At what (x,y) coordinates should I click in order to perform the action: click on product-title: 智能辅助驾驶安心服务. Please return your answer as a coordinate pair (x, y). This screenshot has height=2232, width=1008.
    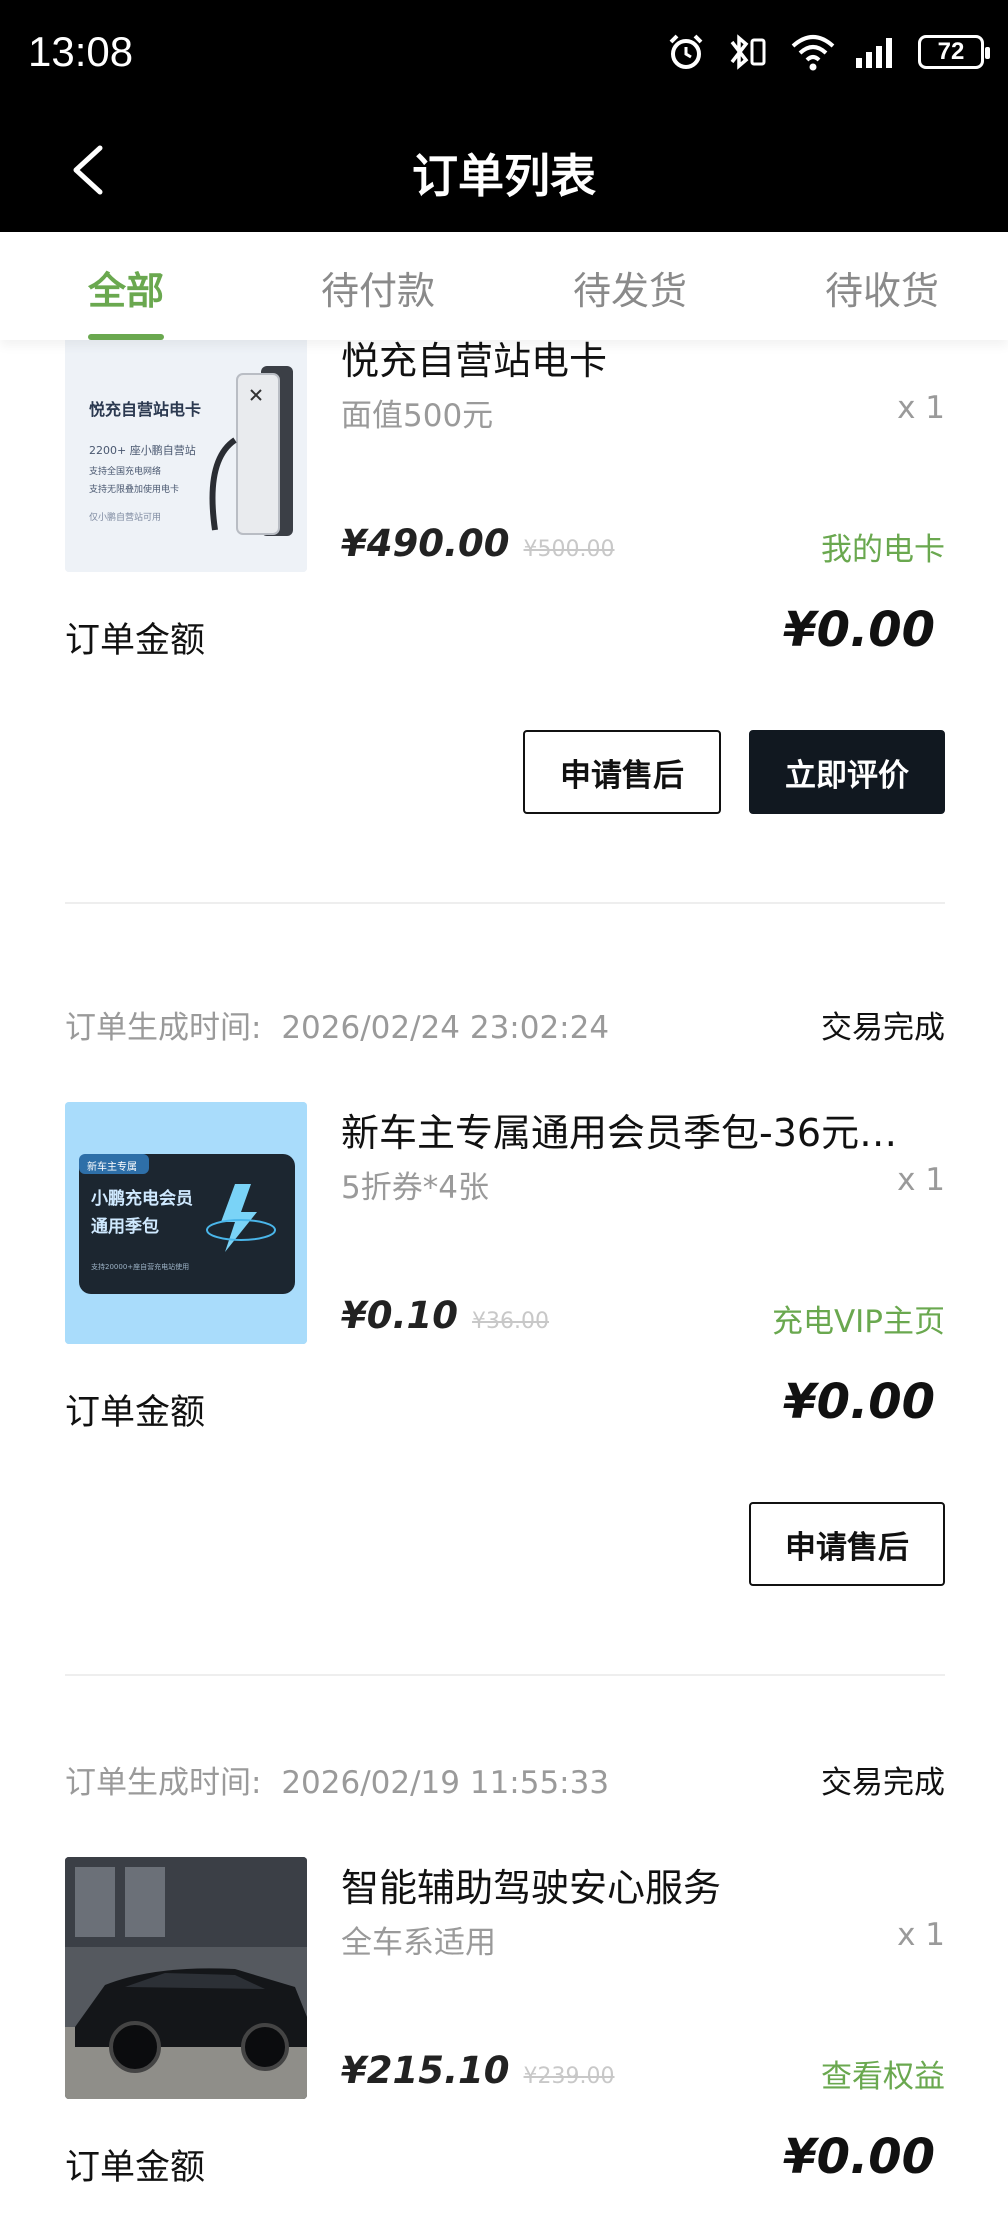
    Looking at the image, I should click on (643, 1884).